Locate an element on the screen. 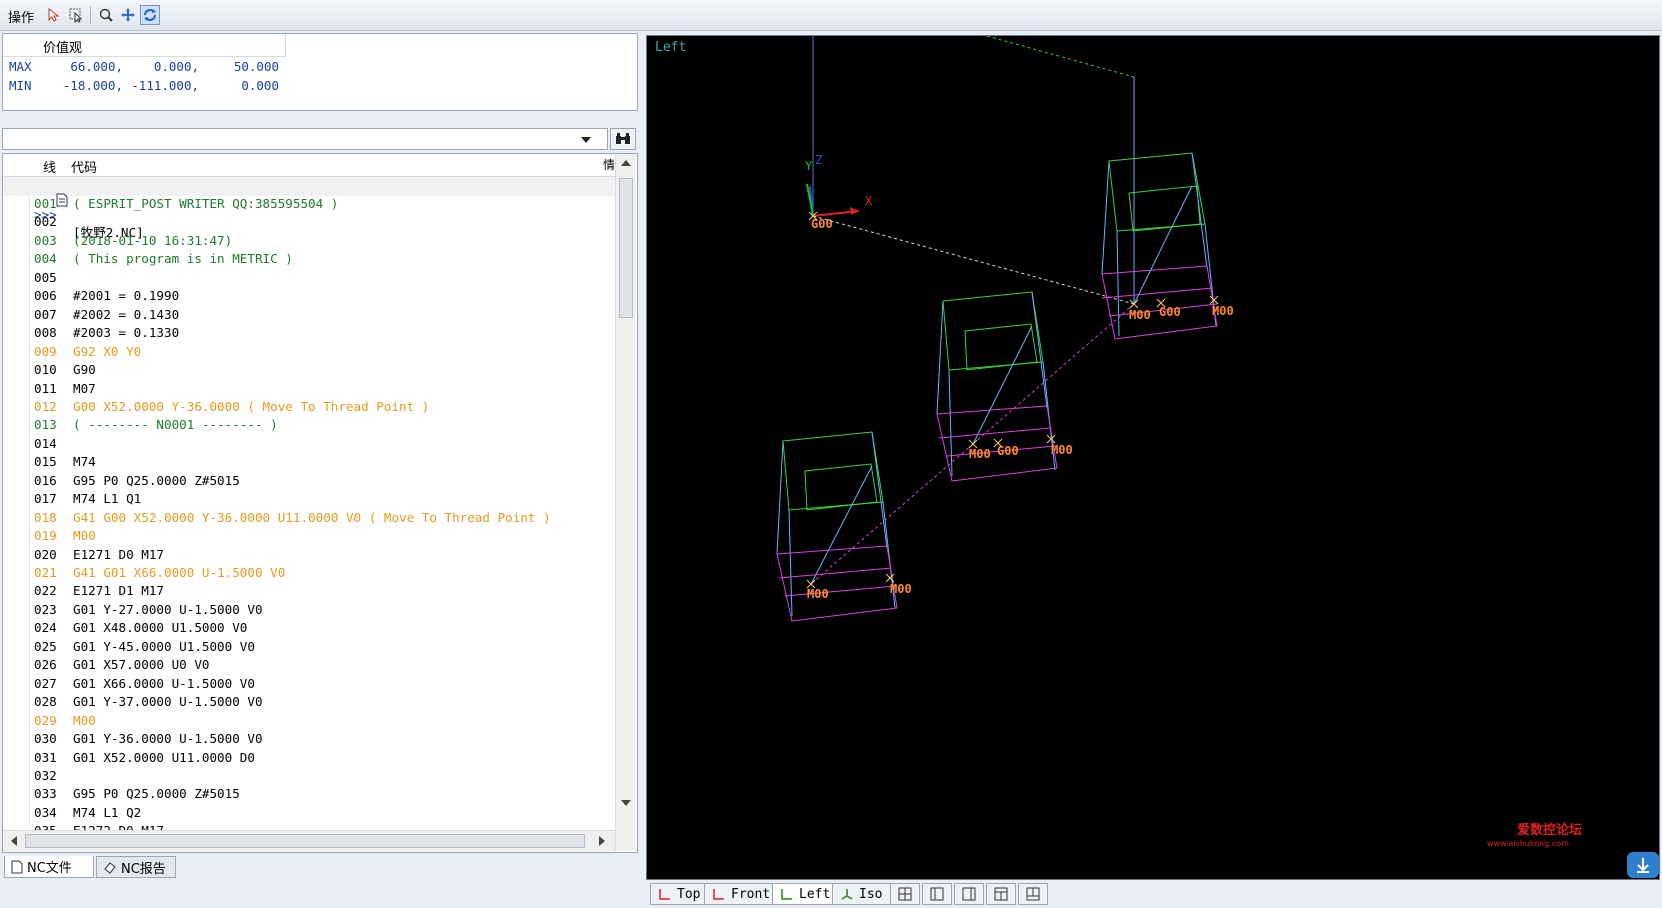 The width and height of the screenshot is (1662, 908). code-row: 002 is located at coordinates (309, 223).